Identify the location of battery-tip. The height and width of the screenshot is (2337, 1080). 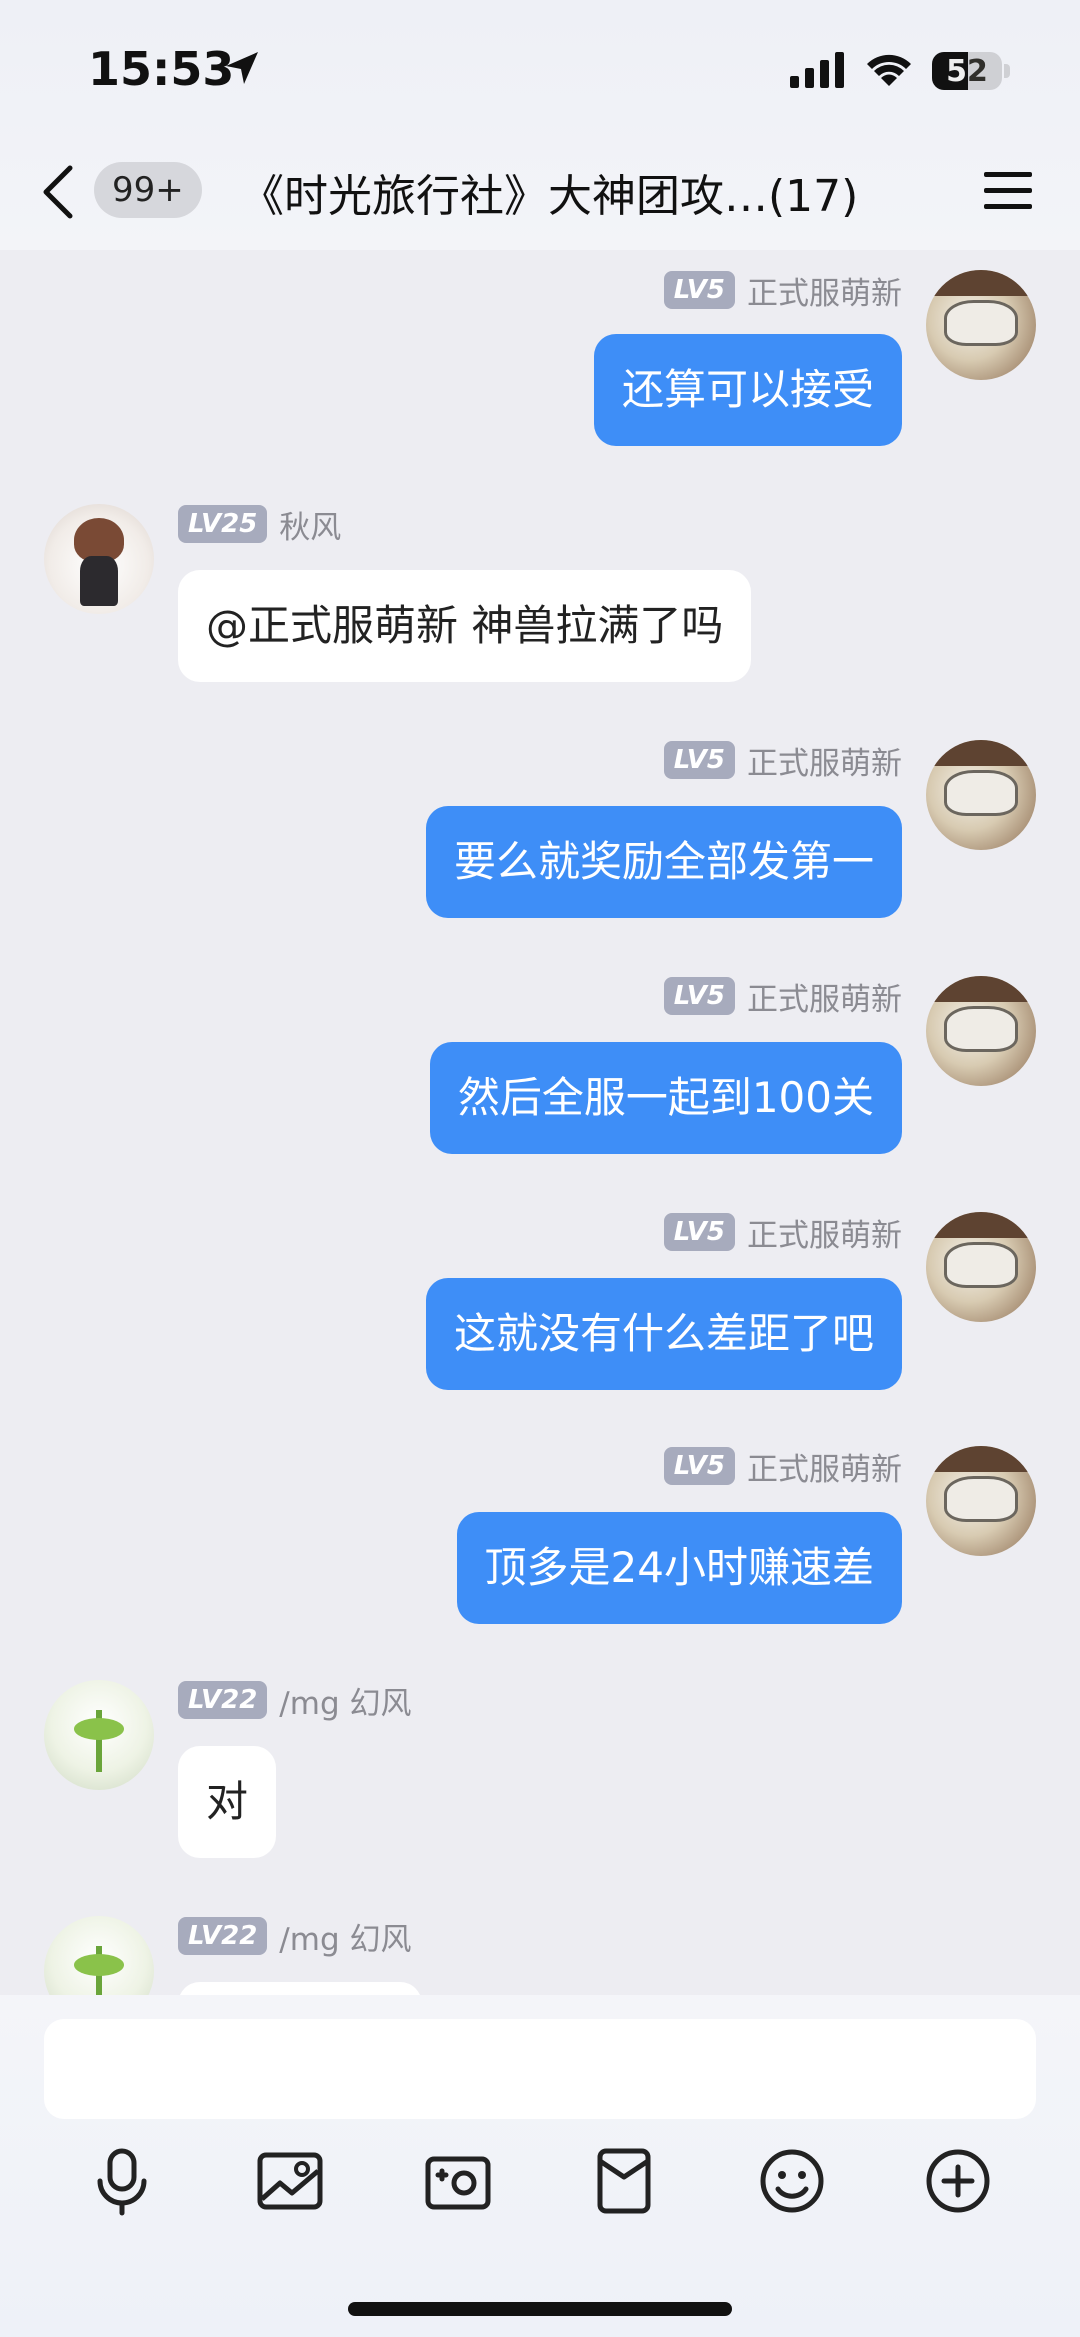
(1007, 71).